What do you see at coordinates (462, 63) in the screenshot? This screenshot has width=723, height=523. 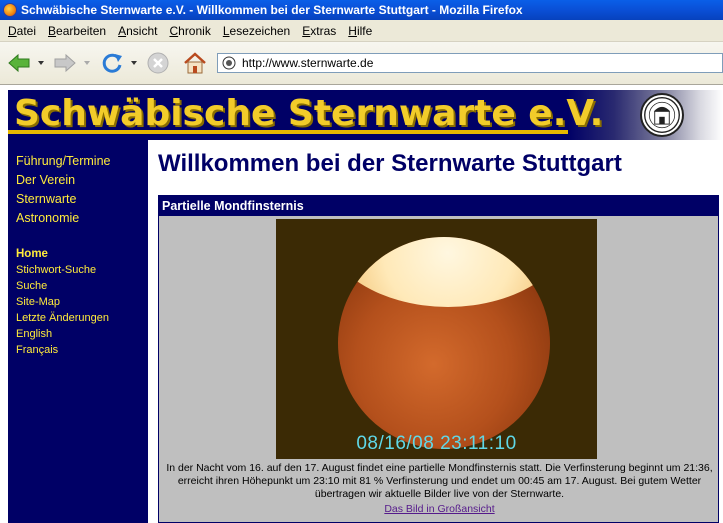 I see `url-input` at bounding box center [462, 63].